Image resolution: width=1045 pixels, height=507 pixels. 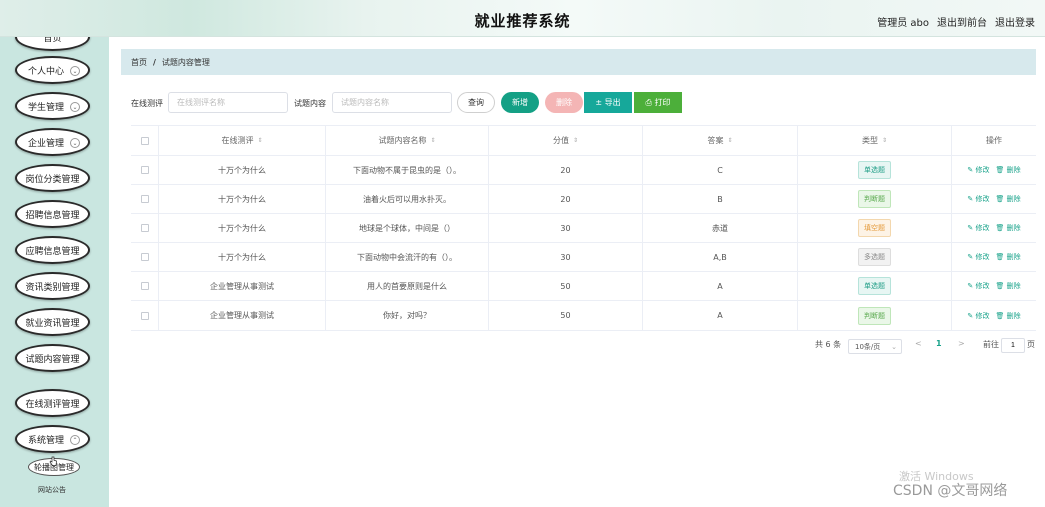 What do you see at coordinates (139, 62) in the screenshot?
I see `breadcrumb-home: 首页` at bounding box center [139, 62].